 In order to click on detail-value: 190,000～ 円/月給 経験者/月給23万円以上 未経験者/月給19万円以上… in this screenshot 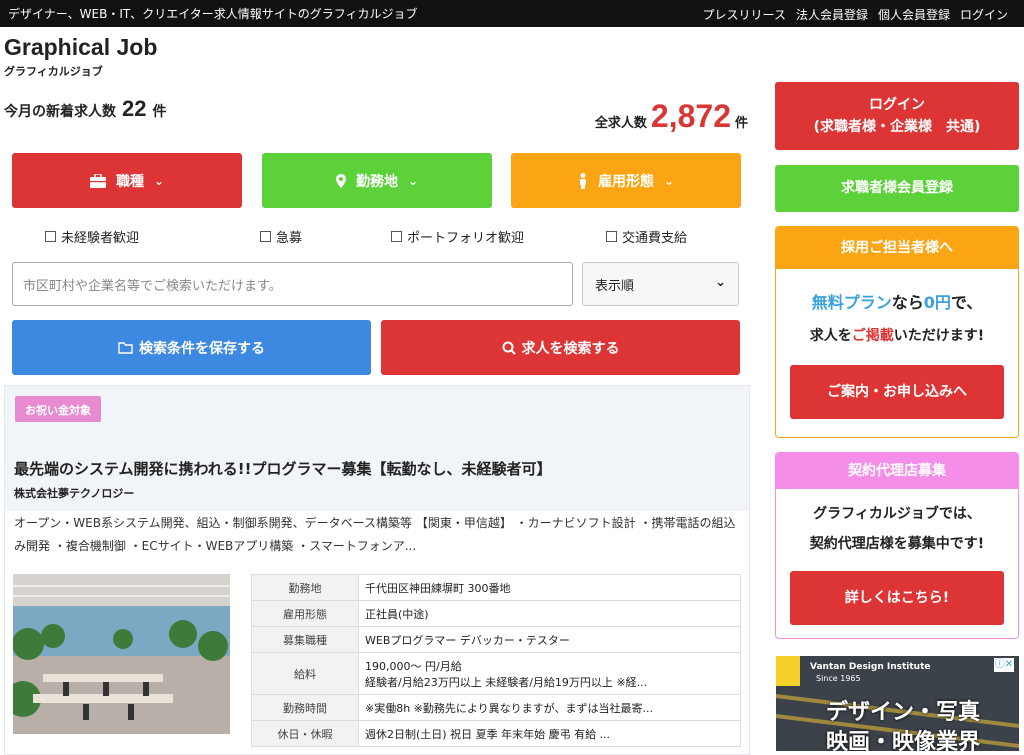, I will do `click(549, 673)`.